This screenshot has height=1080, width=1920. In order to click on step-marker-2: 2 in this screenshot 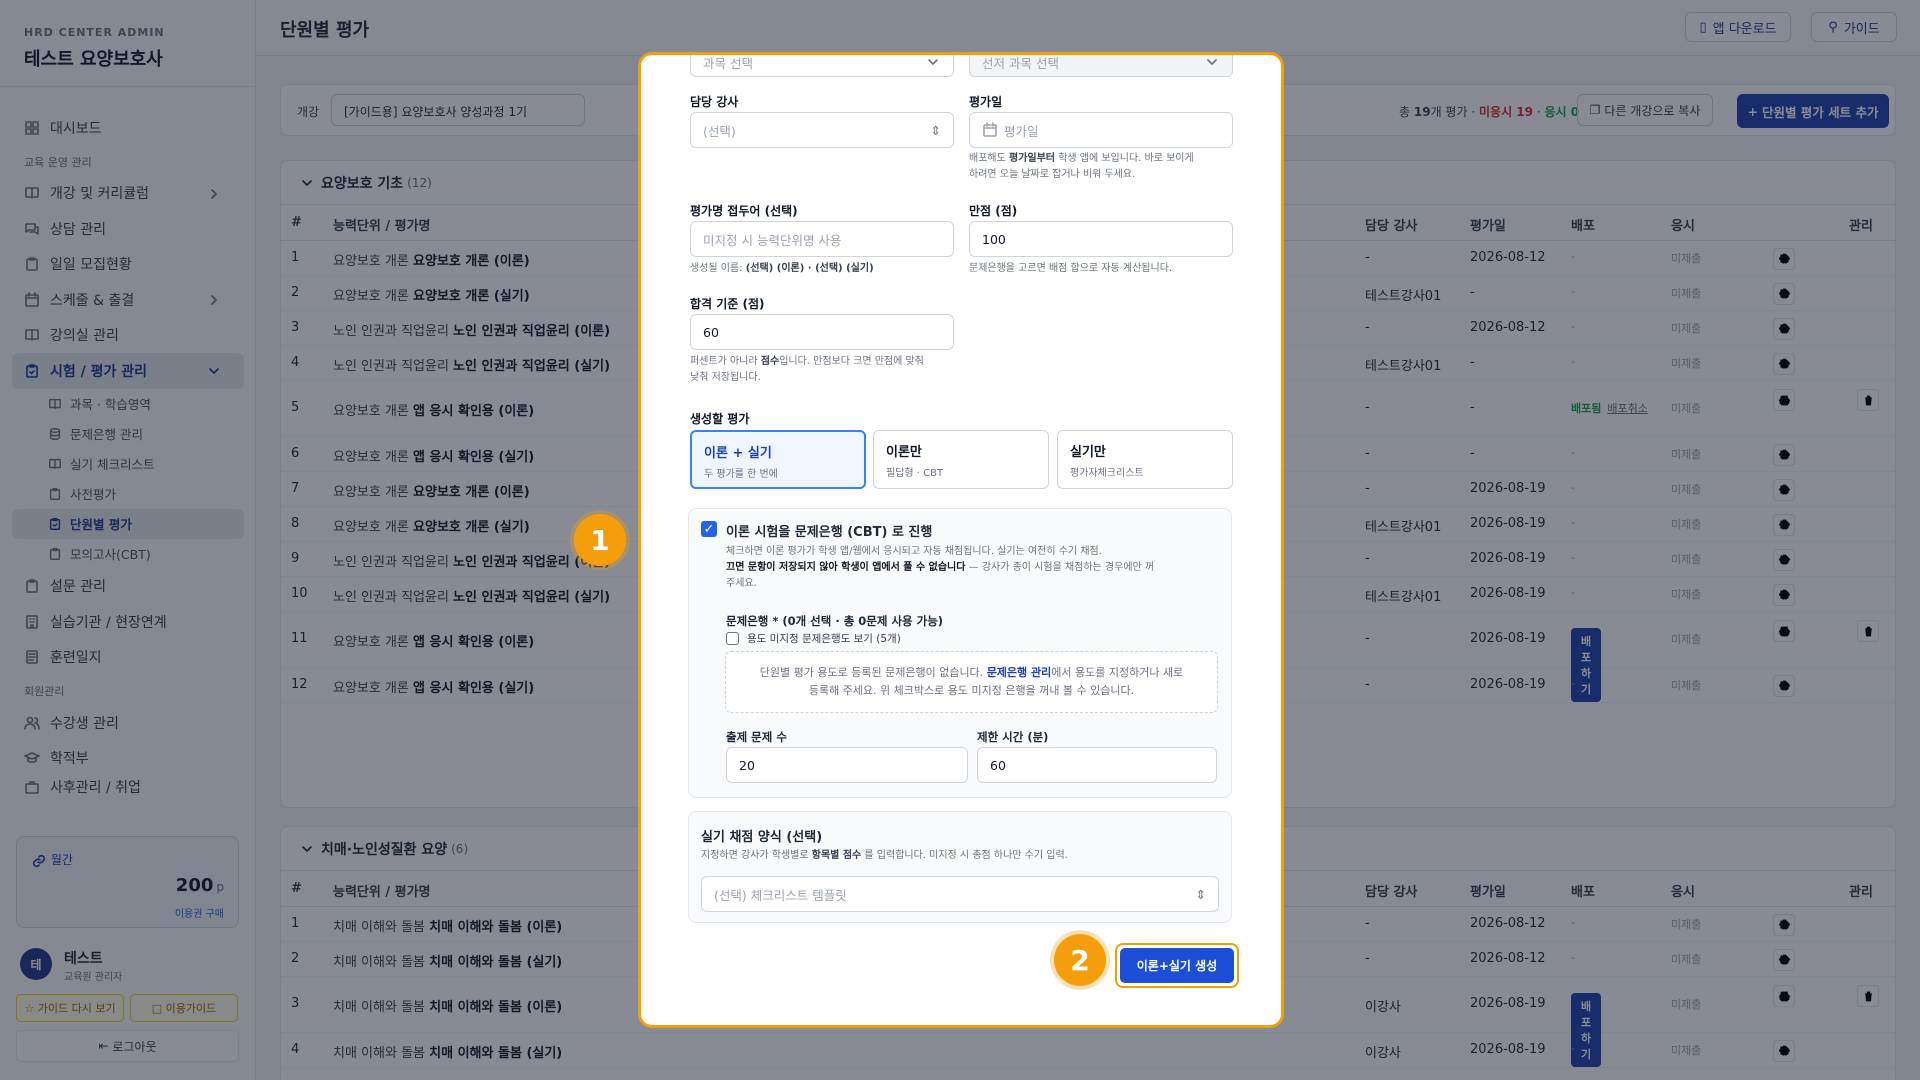, I will do `click(1080, 960)`.